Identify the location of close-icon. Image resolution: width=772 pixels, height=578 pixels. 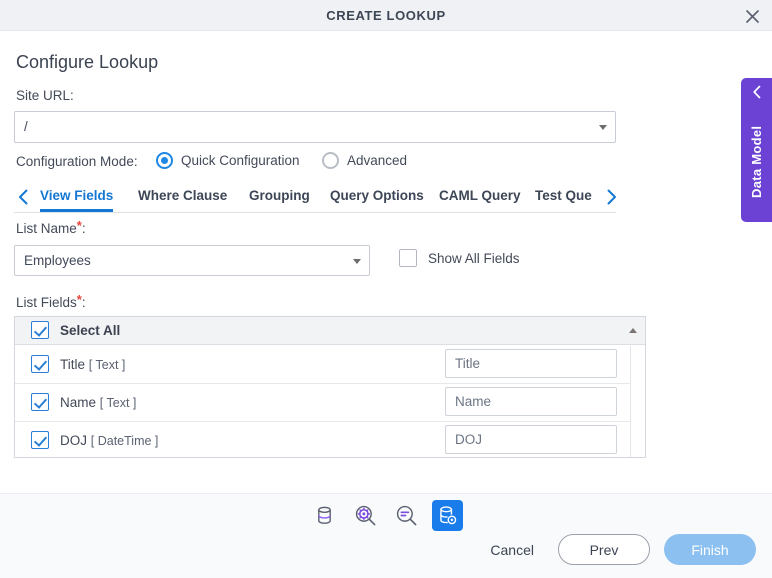
(752, 16).